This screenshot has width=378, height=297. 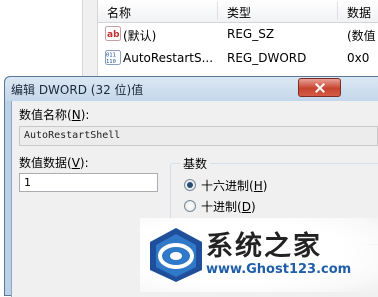 I want to click on watermark-logo-icon, so click(x=176, y=255).